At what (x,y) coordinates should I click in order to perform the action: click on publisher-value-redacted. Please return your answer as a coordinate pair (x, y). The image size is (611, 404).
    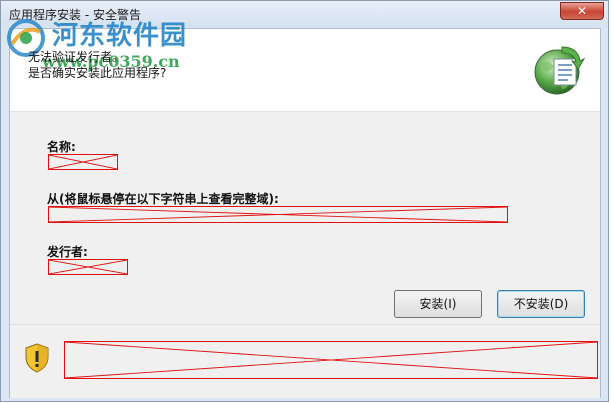
    Looking at the image, I should click on (88, 267).